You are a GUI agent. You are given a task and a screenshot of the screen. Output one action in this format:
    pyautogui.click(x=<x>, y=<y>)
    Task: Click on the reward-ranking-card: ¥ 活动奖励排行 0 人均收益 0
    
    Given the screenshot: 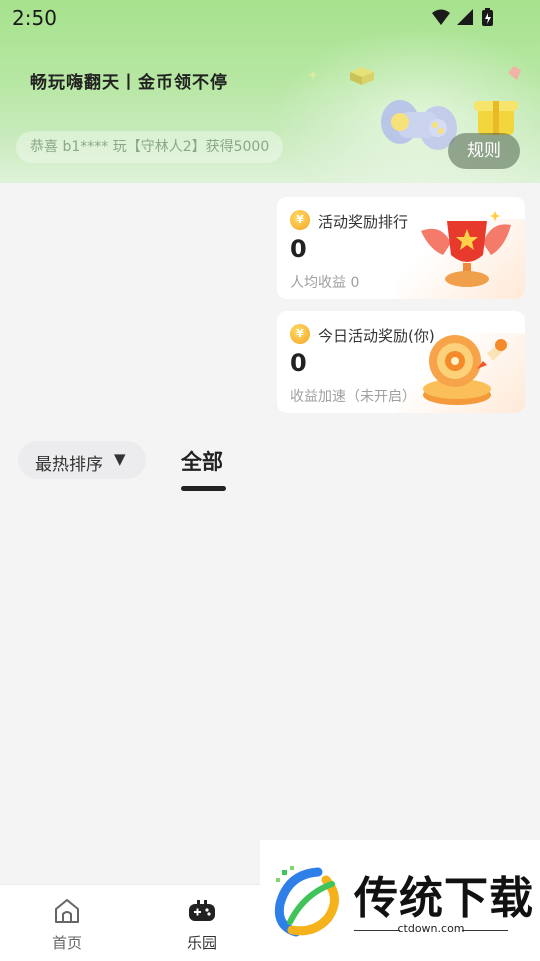 What is the action you would take?
    pyautogui.click(x=401, y=248)
    